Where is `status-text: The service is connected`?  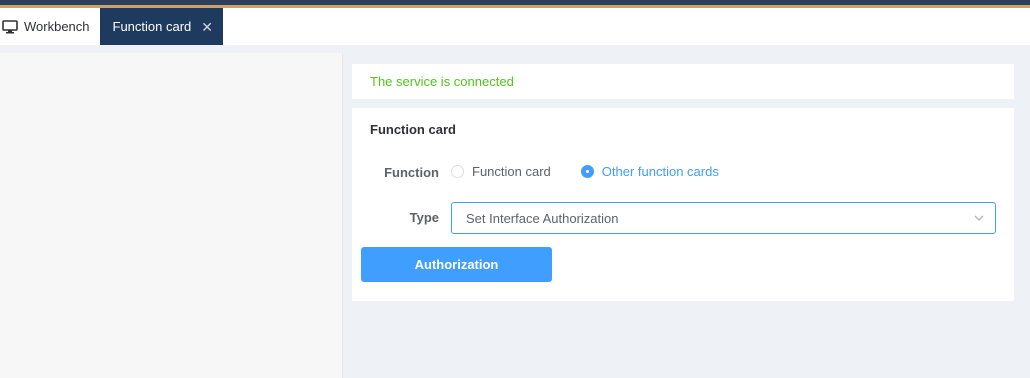 status-text: The service is connected is located at coordinates (442, 81).